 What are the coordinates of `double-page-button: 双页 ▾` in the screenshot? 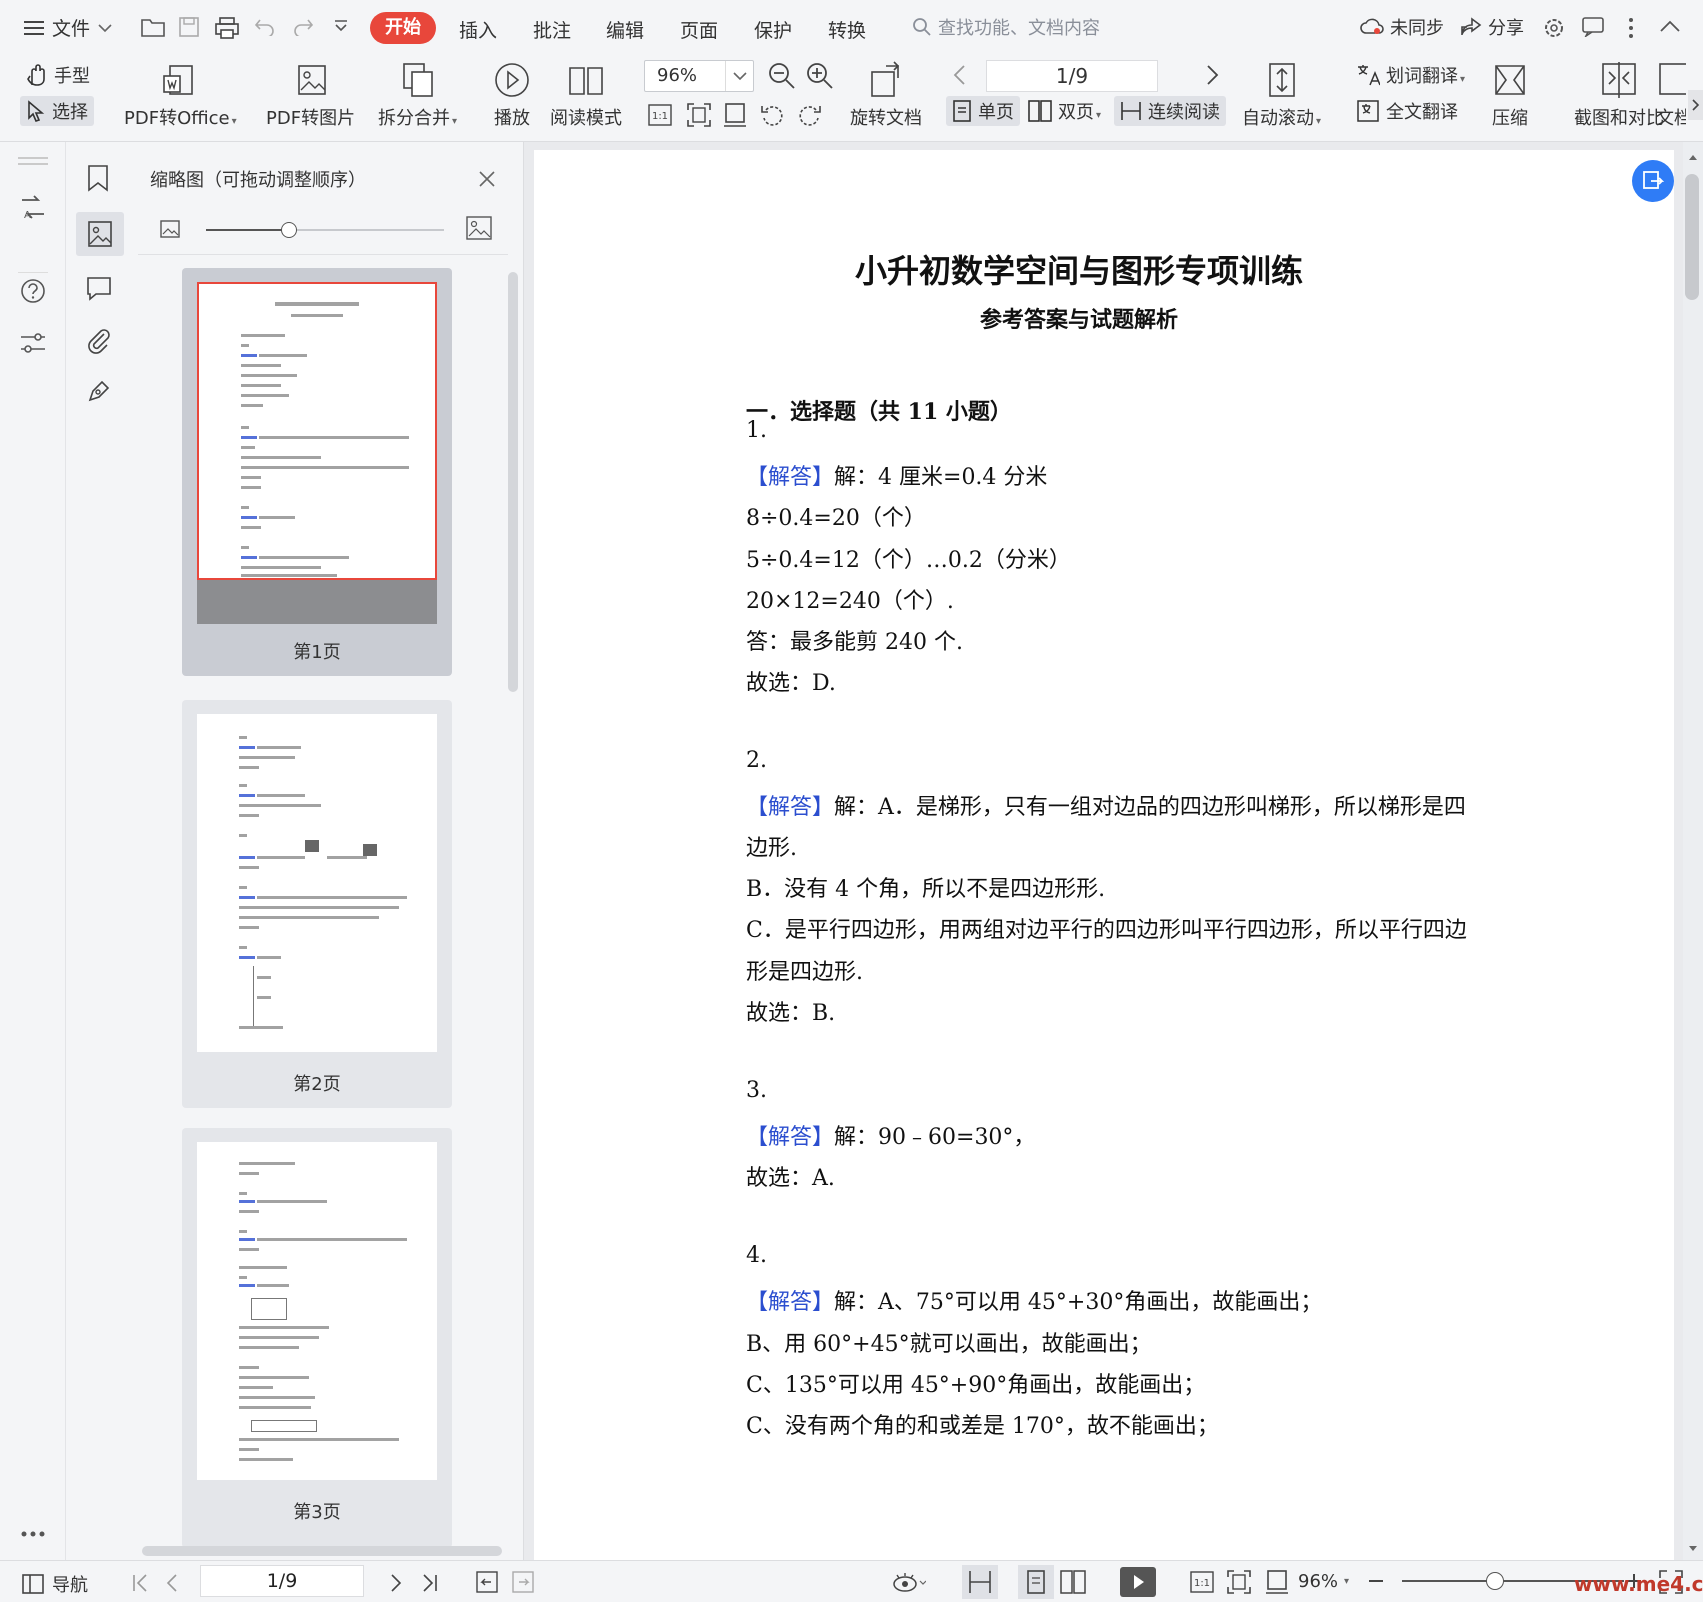 It's located at (1064, 111).